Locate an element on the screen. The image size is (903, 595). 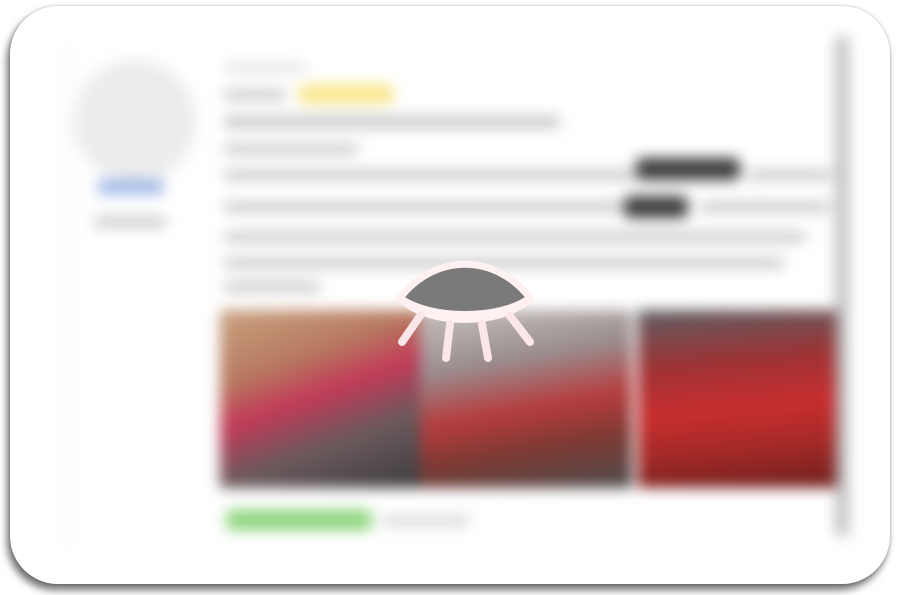
highlight-tag is located at coordinates (346, 94).